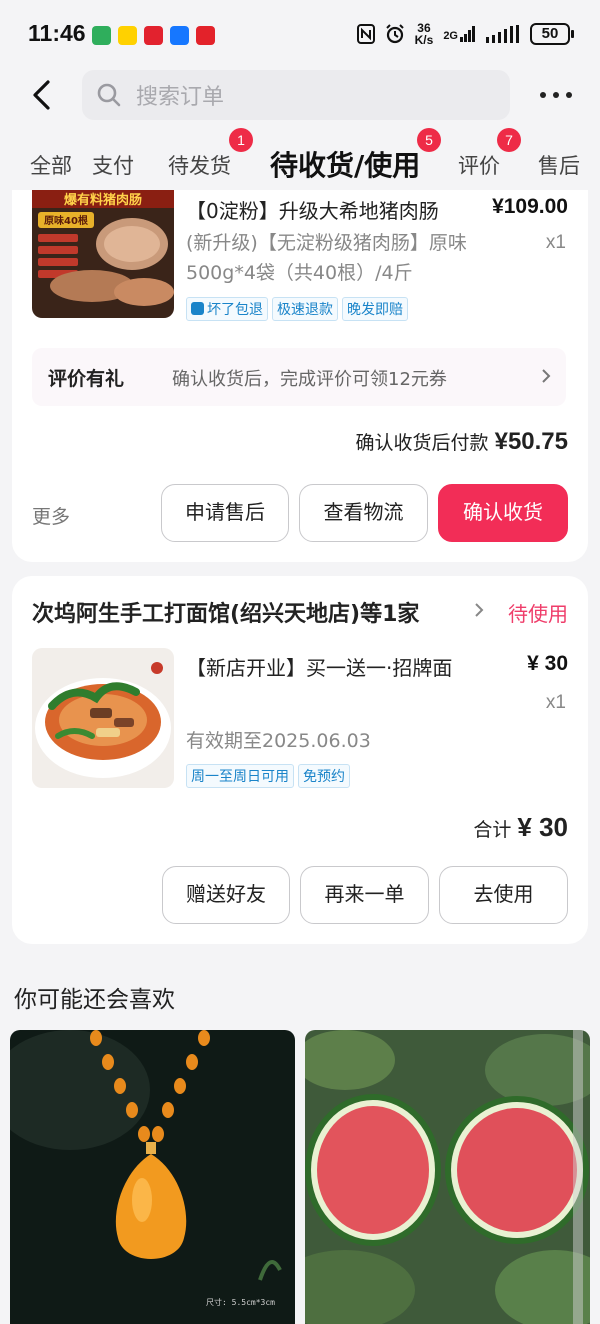  Describe the element at coordinates (495, 830) in the screenshot. I see `total-label: 合计` at that location.